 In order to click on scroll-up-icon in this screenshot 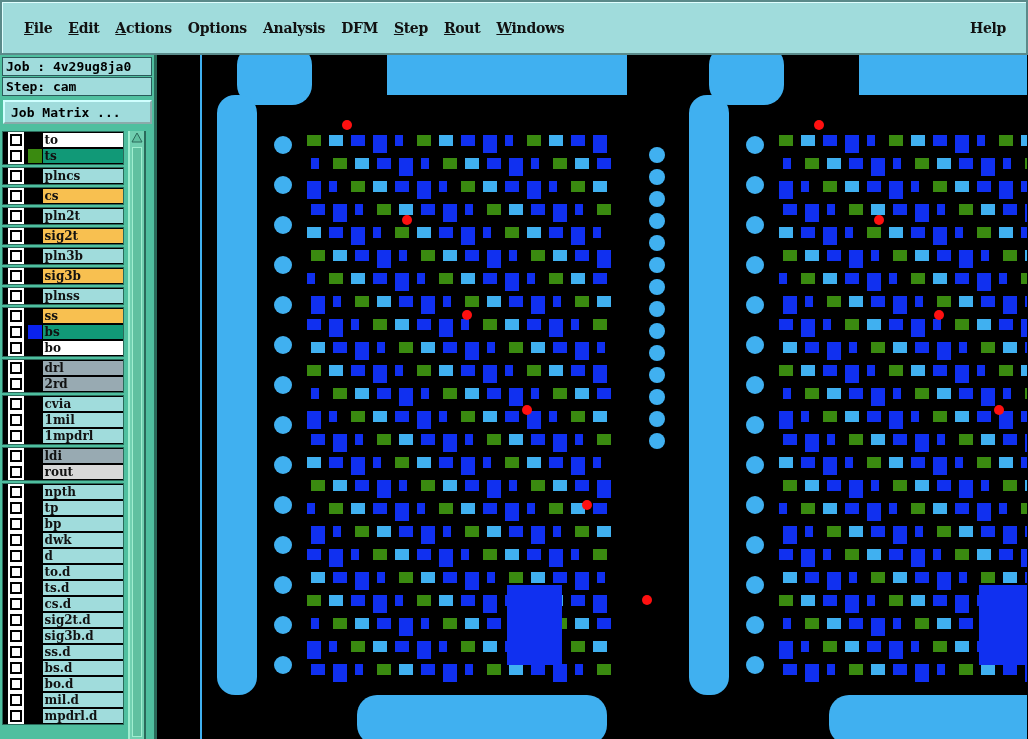, I will do `click(137, 138)`.